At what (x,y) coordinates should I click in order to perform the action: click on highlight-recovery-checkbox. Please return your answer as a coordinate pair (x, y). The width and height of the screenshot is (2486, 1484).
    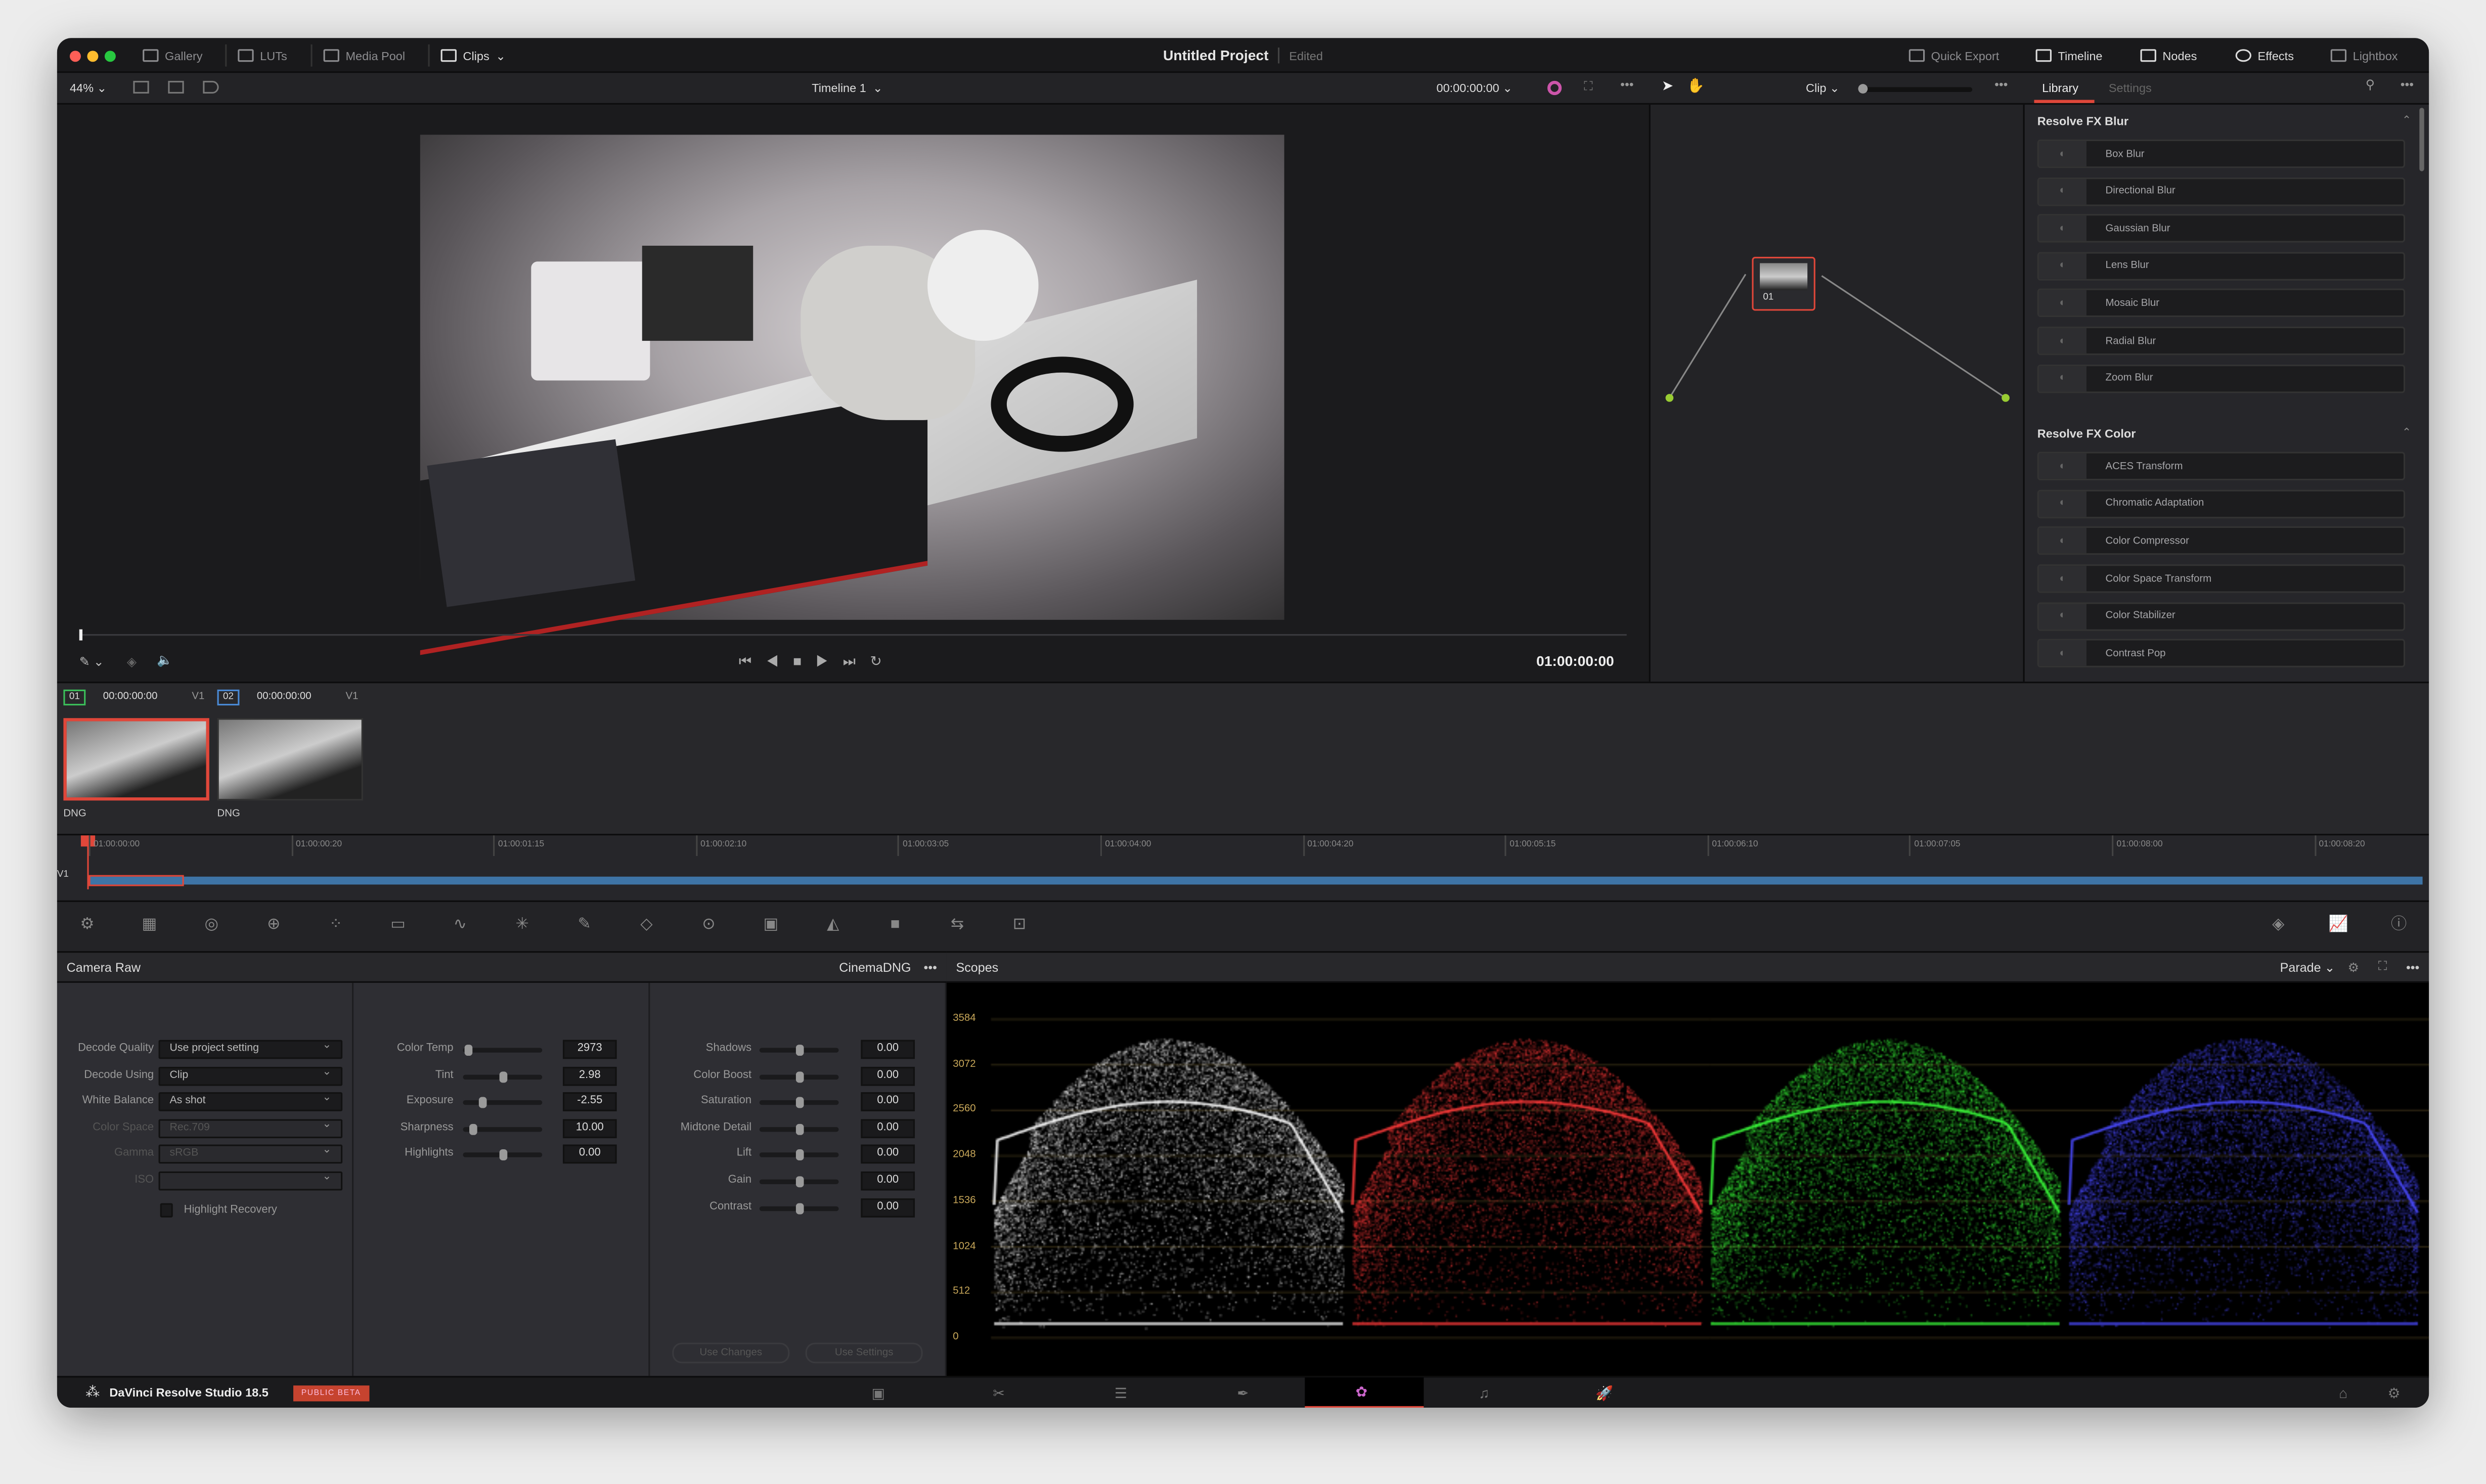
    Looking at the image, I should click on (166, 1210).